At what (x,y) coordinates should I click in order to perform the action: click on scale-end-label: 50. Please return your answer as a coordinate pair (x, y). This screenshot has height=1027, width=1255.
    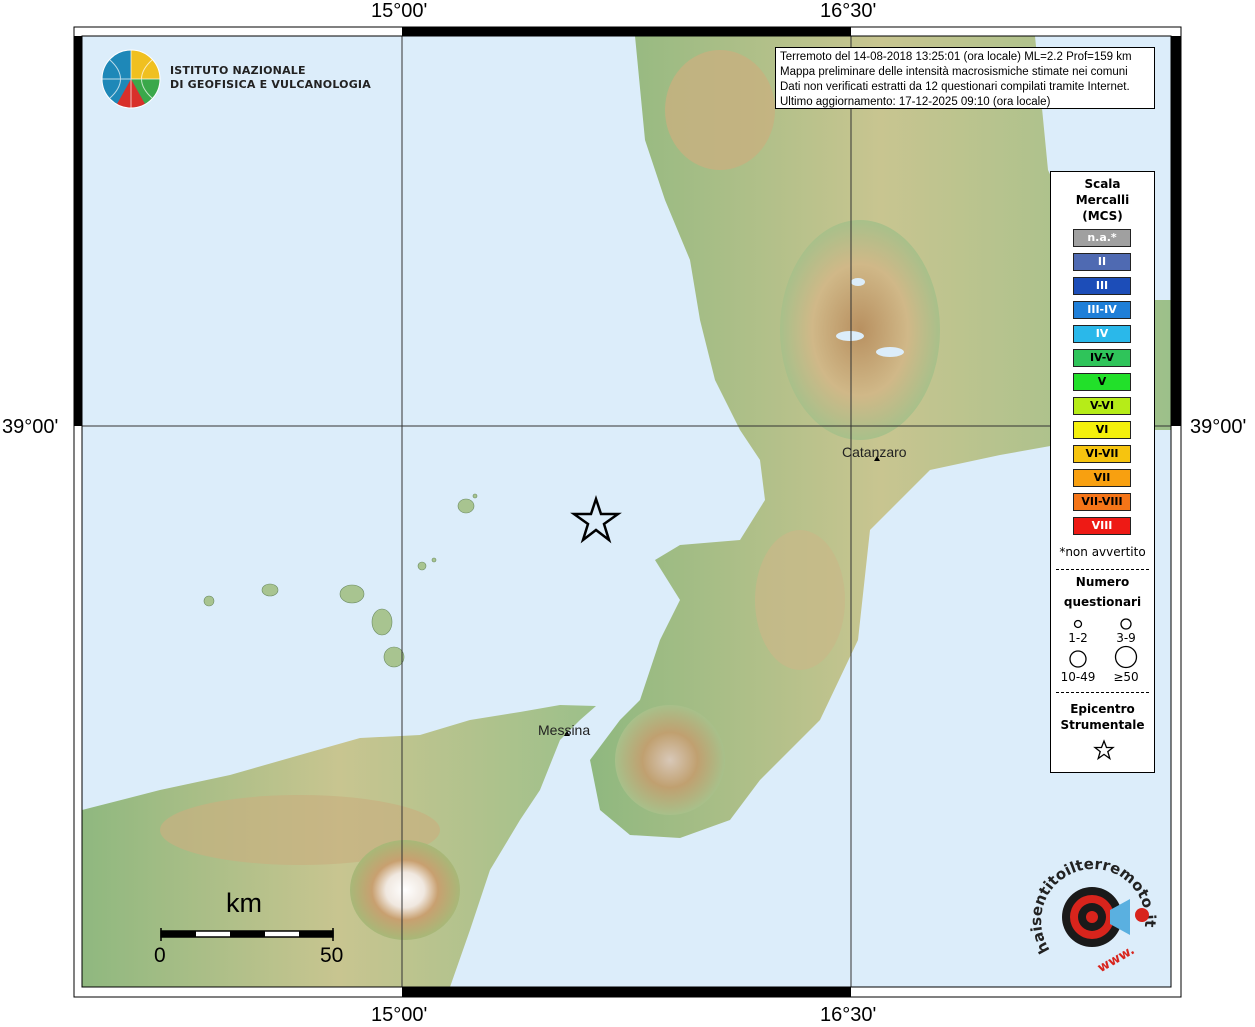
    Looking at the image, I should click on (332, 955).